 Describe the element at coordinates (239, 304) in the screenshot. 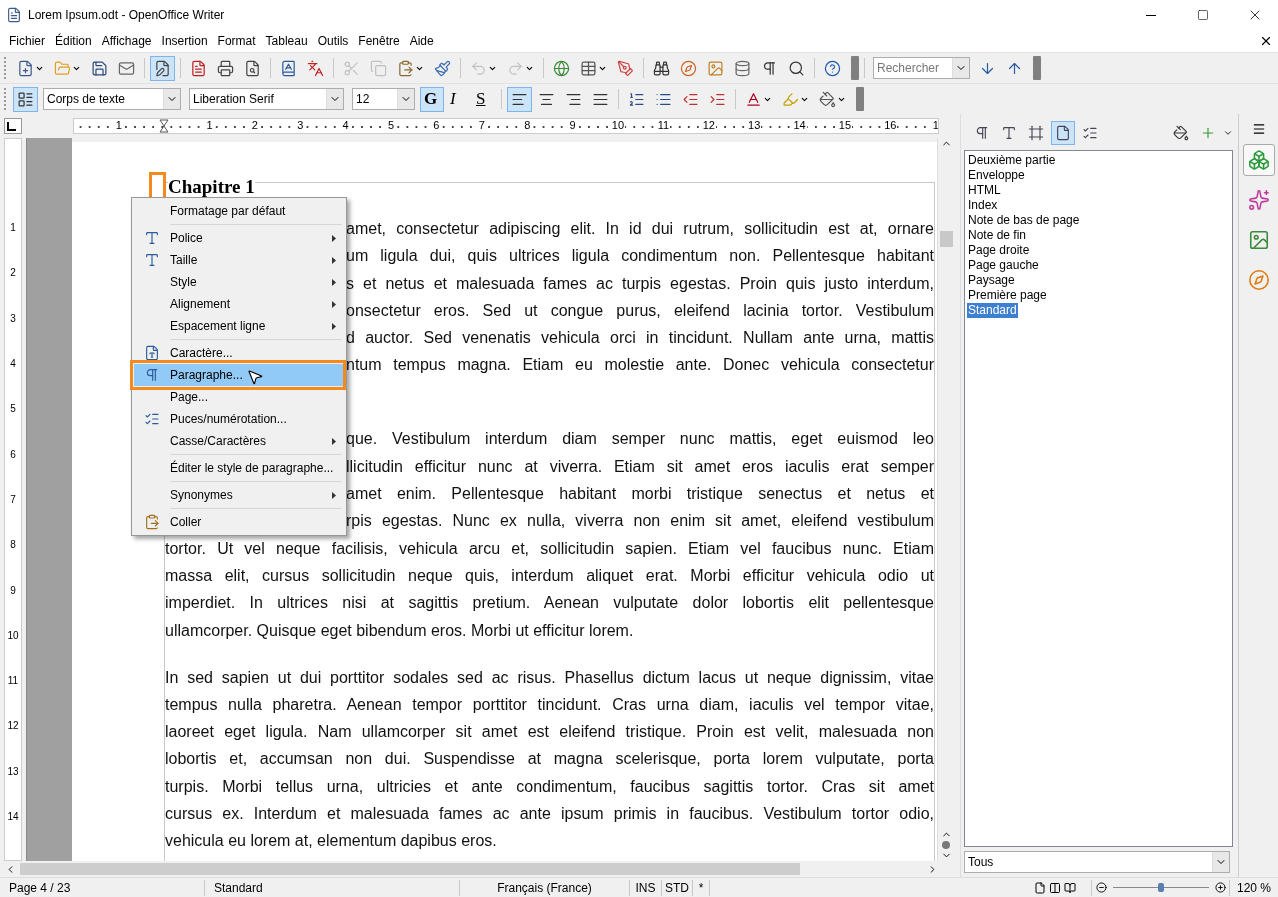

I see `context-menu-item: Alignement` at that location.